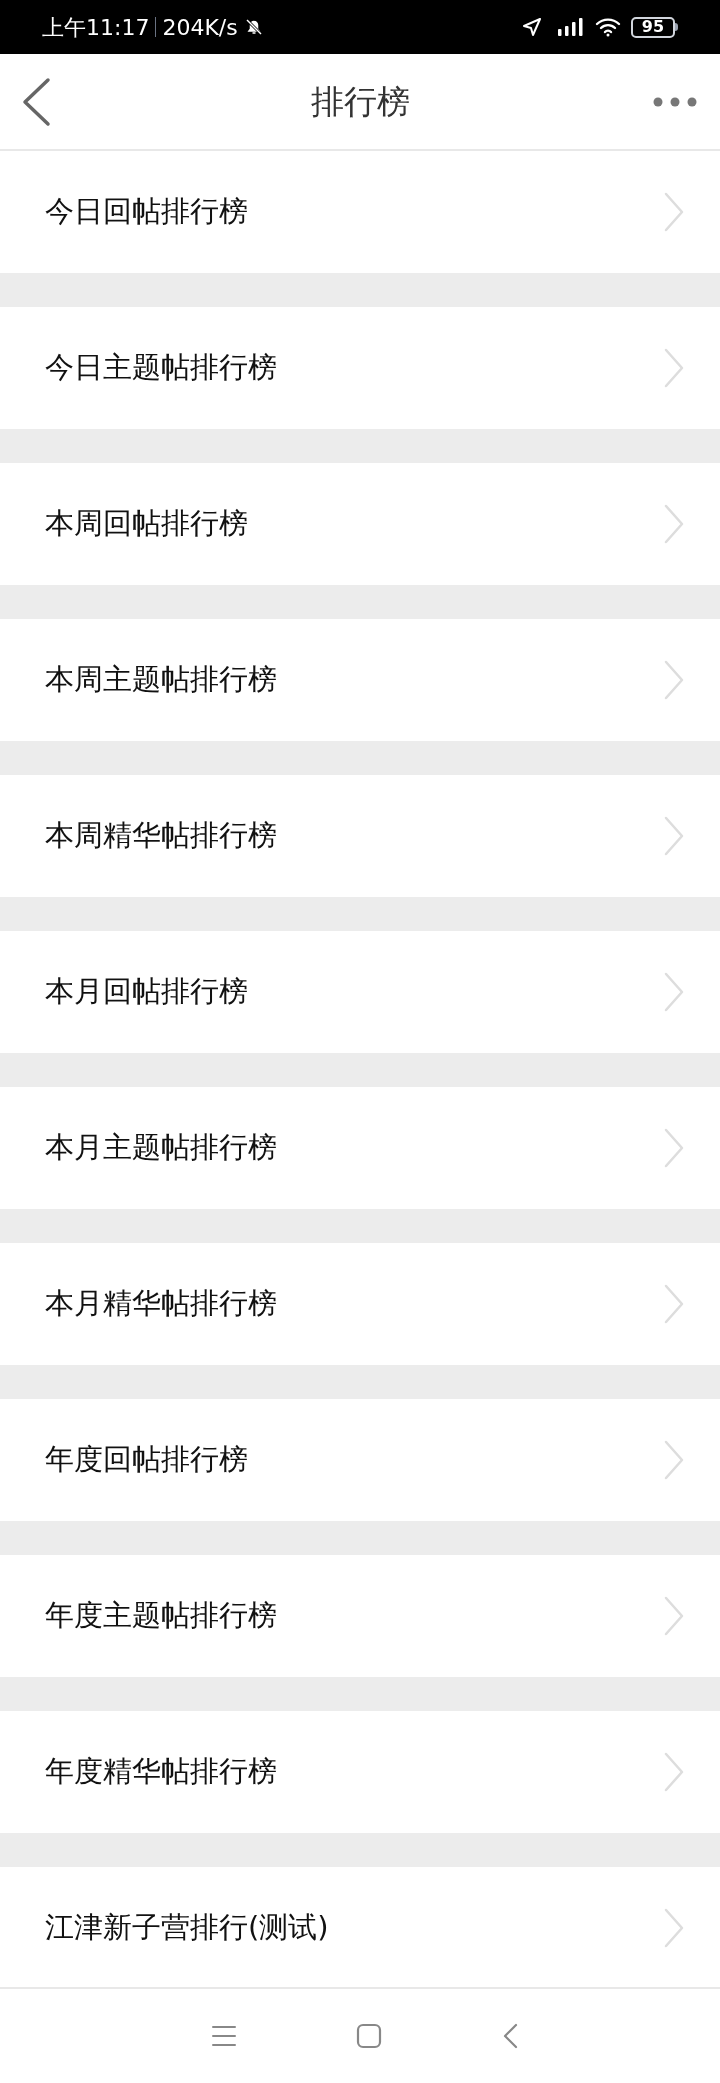  I want to click on list-item: 年度回帖排行榜, so click(360, 1460).